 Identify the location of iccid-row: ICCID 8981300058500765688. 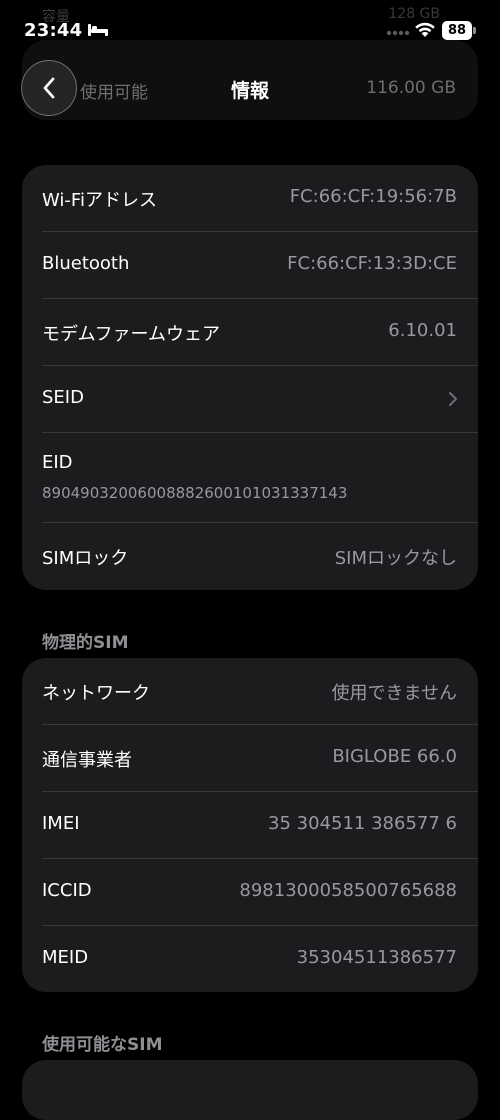
(250, 892).